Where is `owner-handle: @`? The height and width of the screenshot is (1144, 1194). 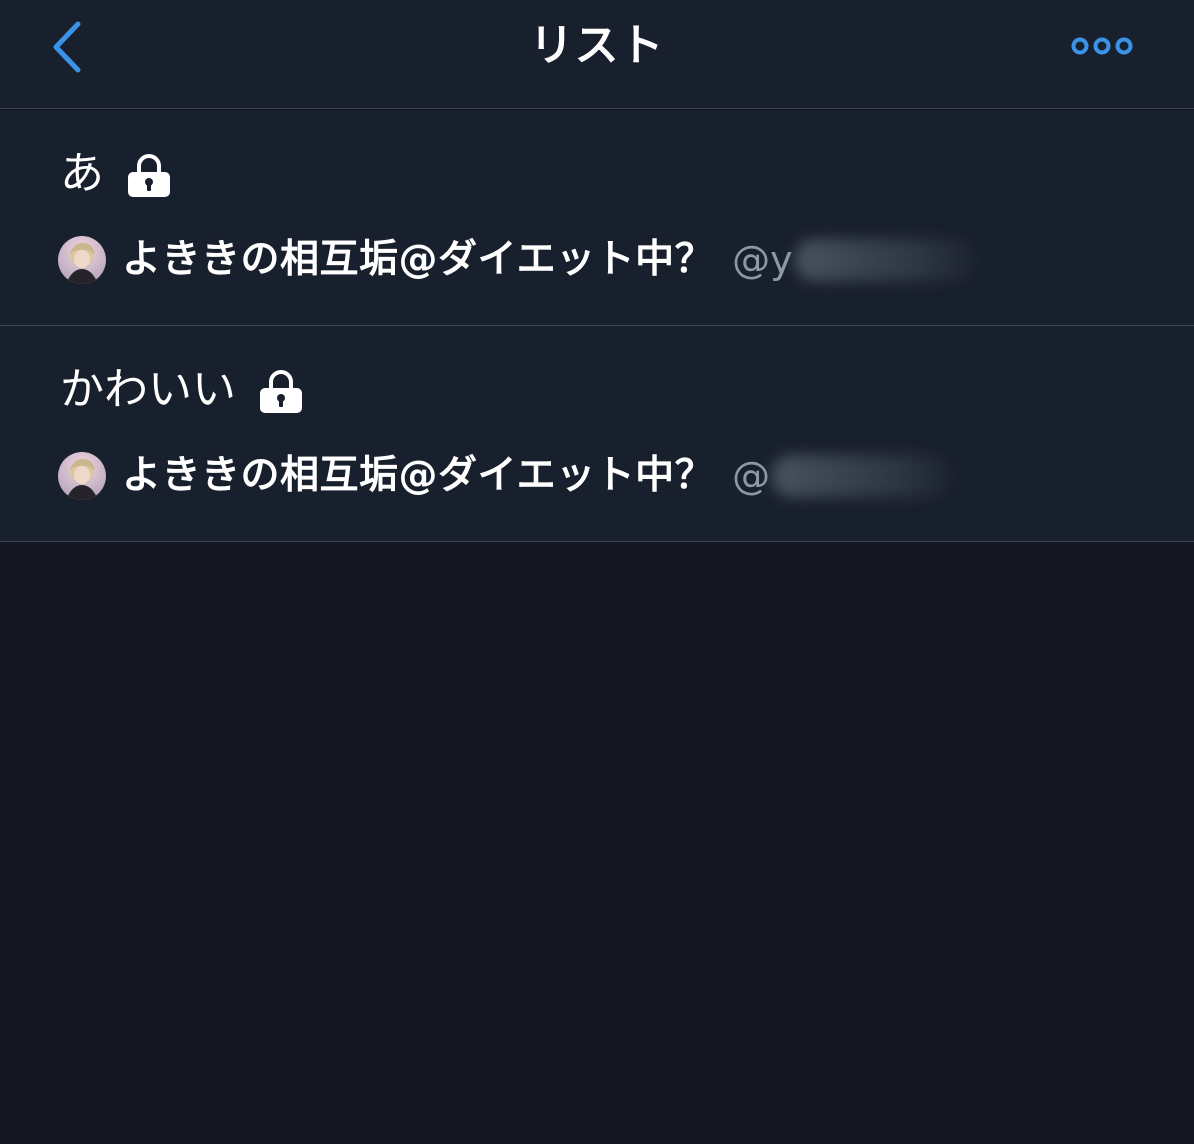
owner-handle: @ is located at coordinates (842, 476).